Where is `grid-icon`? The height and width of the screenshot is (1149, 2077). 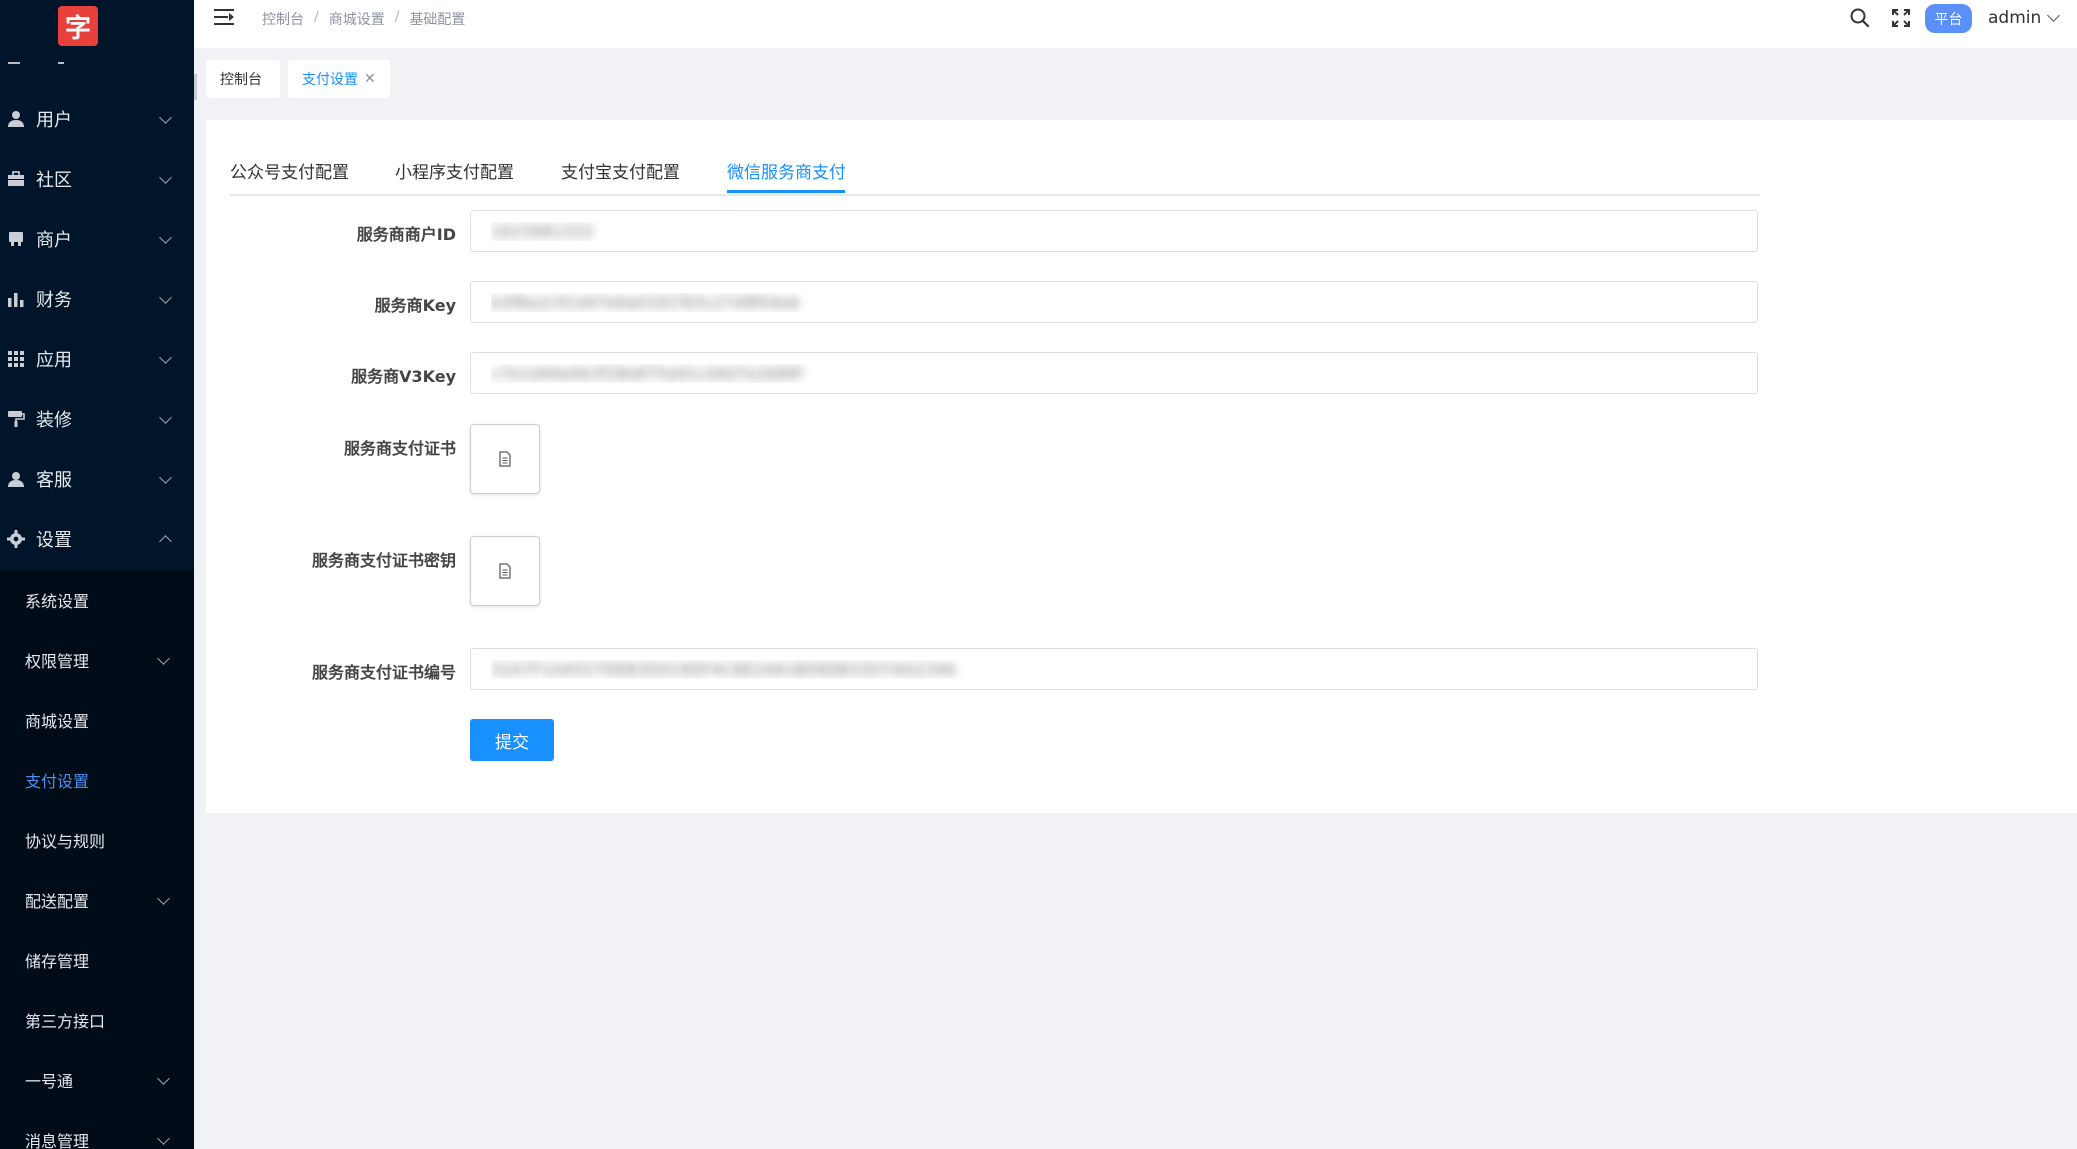
grid-icon is located at coordinates (16, 359).